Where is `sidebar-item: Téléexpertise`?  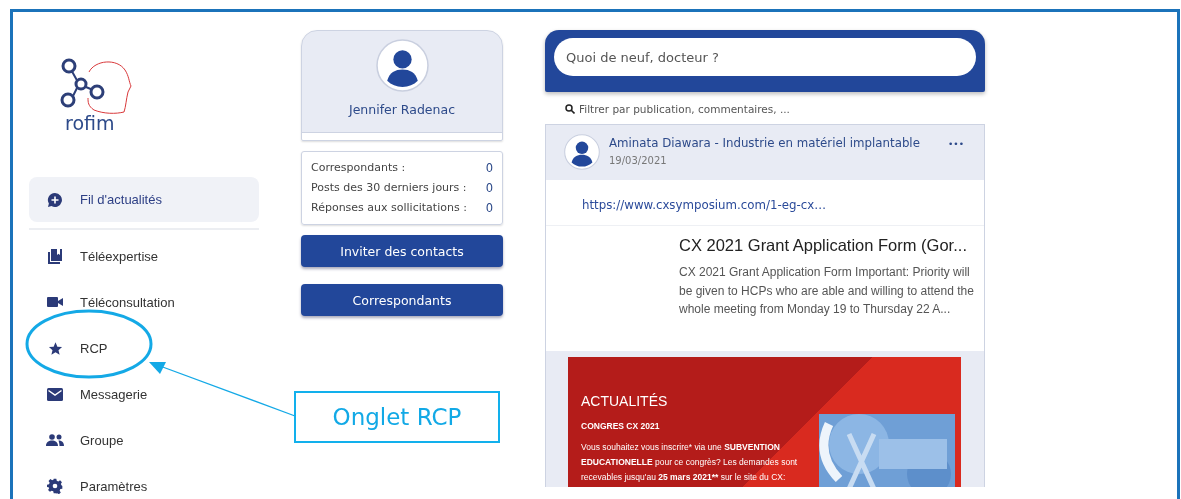
sidebar-item: Téléexpertise is located at coordinates (96, 256).